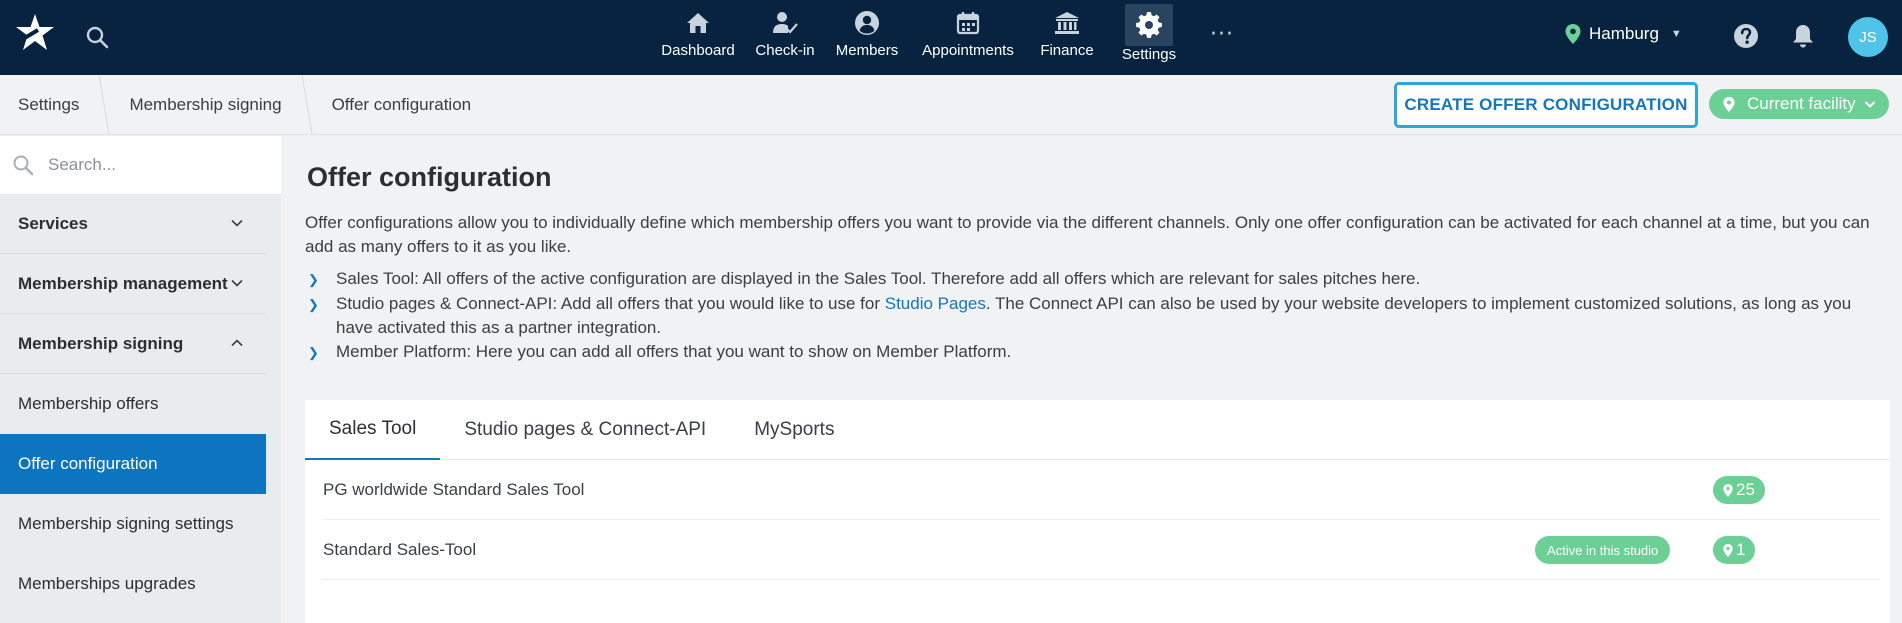 This screenshot has height=623, width=1902. Describe the element at coordinates (1546, 105) in the screenshot. I see `create-offer-configuration-button: CREATE OFFER CONFIGURATION` at that location.